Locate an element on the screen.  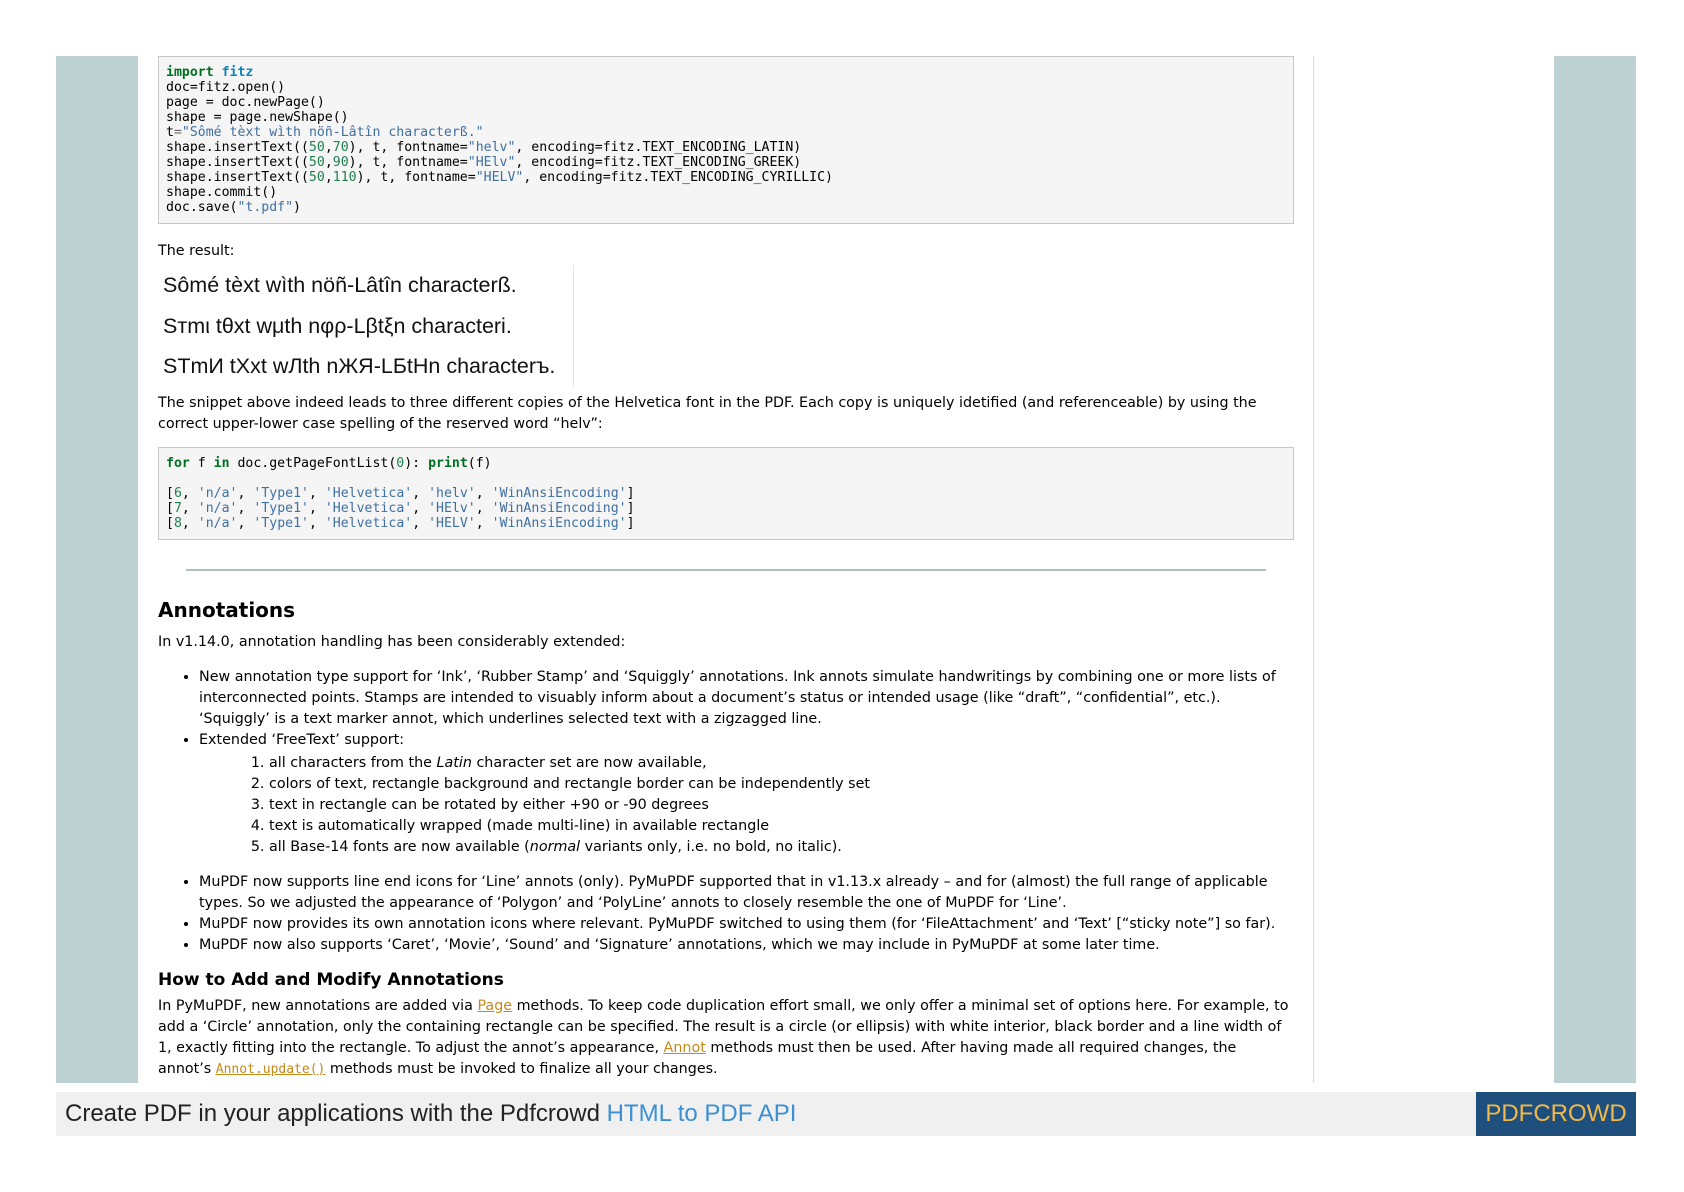
section-divider is located at coordinates (726, 569).